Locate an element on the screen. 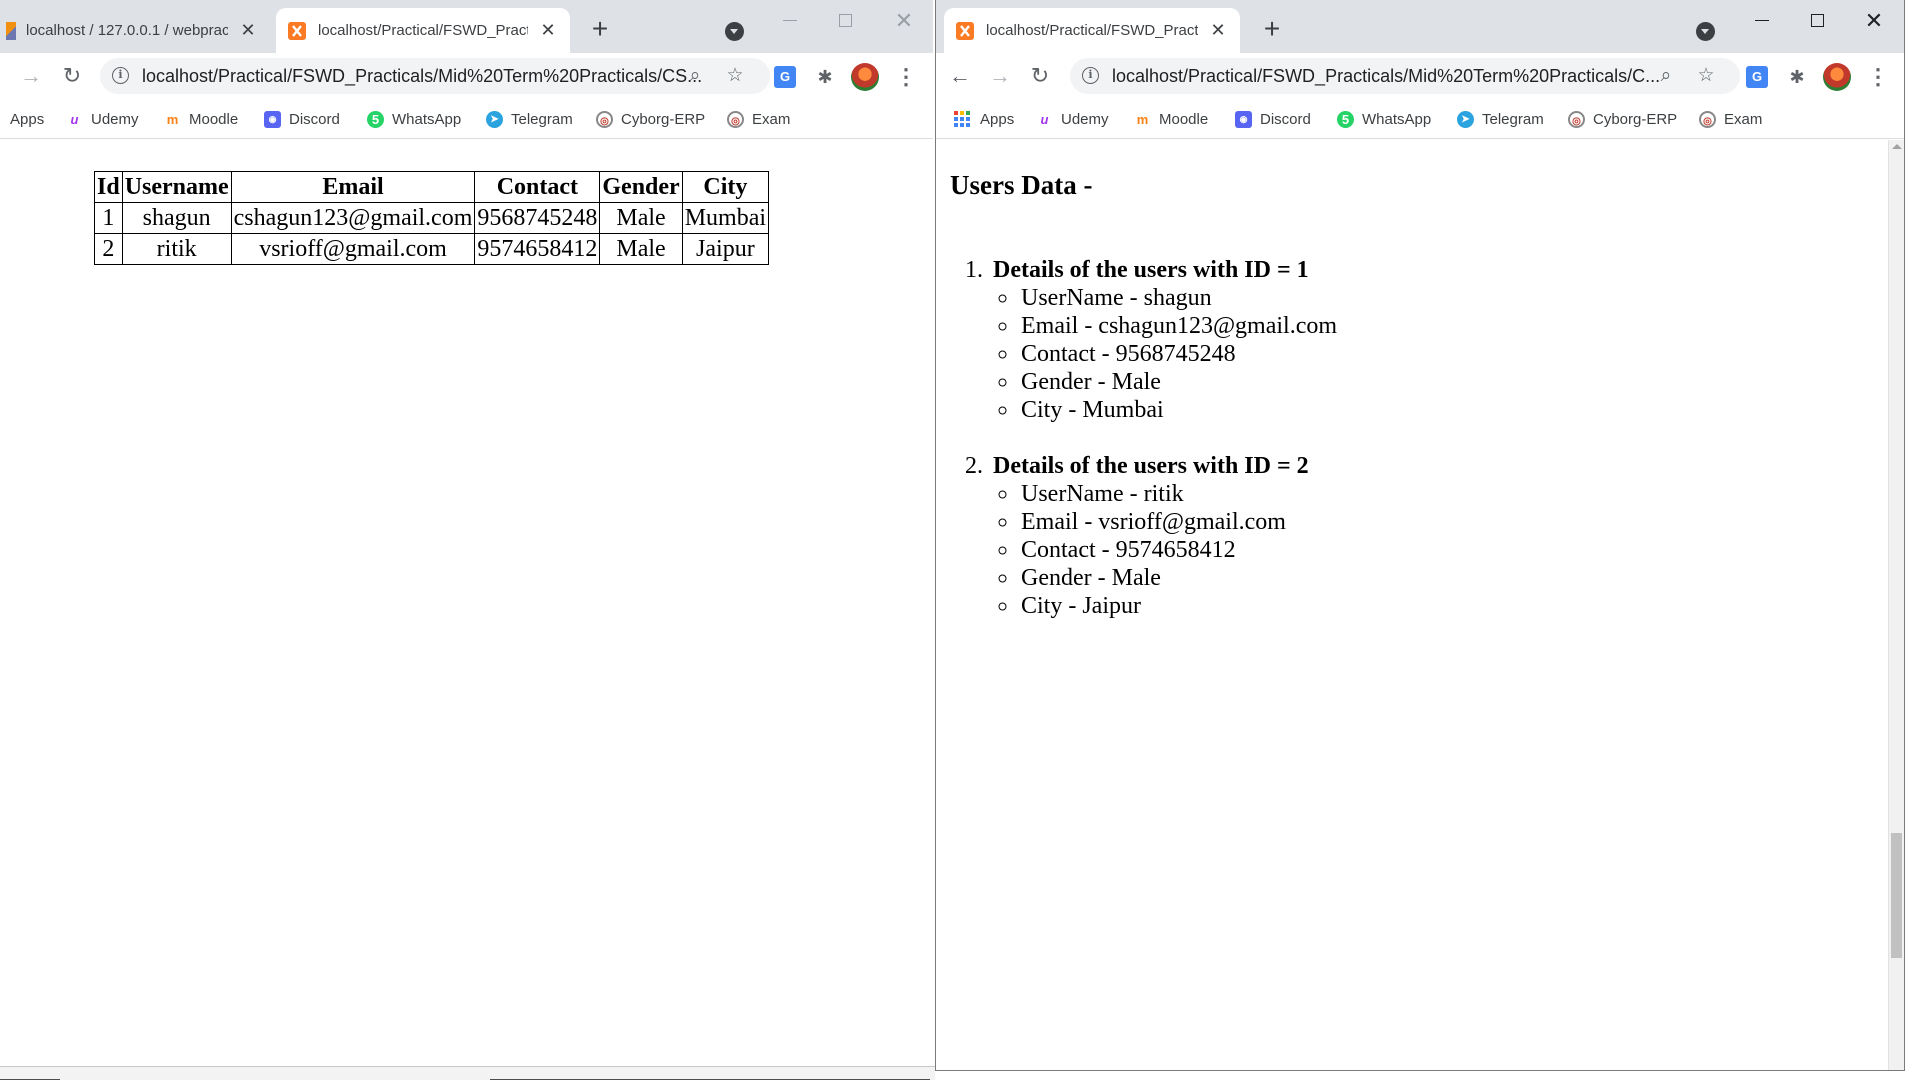 This screenshot has height=1080, width=1920. column-header: City is located at coordinates (725, 187).